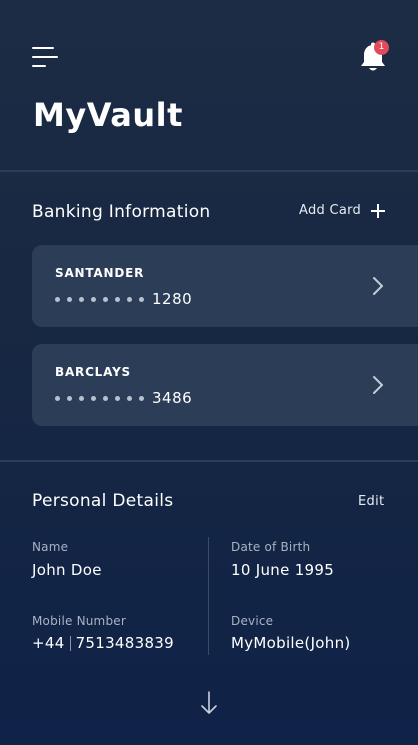 The image size is (418, 745). I want to click on mobile-label: Mobile Number, so click(79, 621).